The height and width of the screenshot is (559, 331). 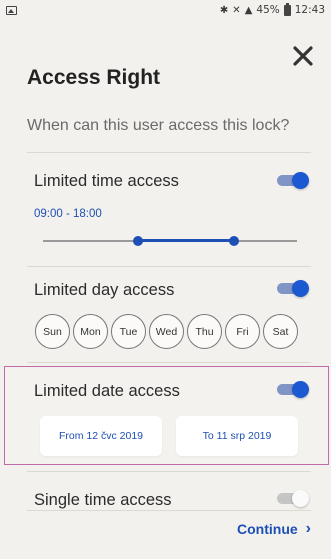 I want to click on time-range-slider, so click(x=170, y=241).